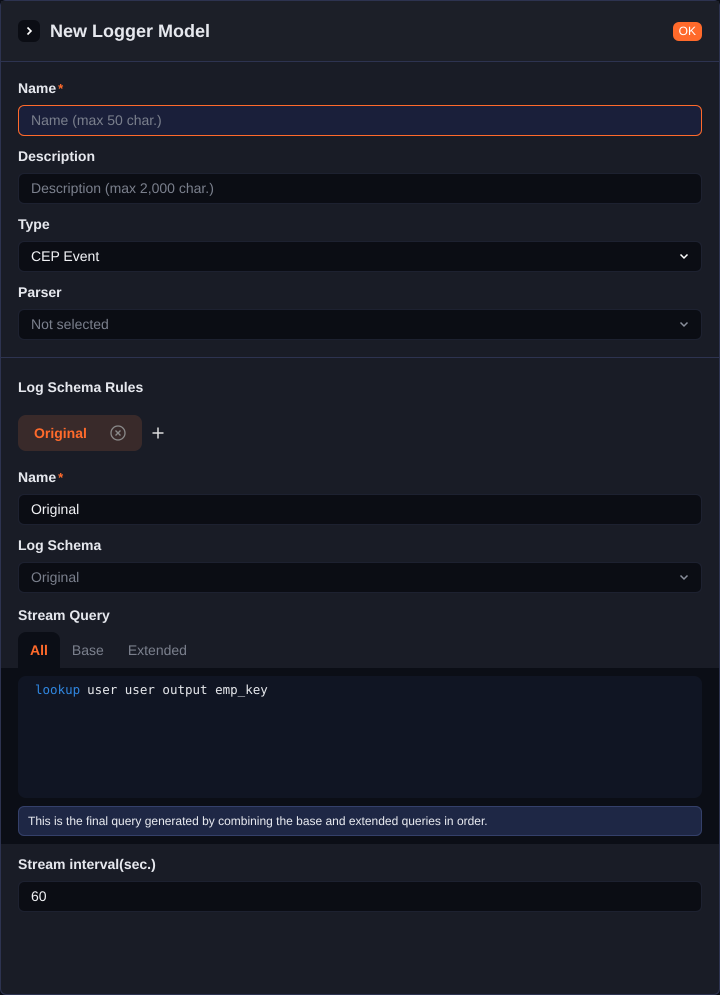 The width and height of the screenshot is (720, 995). What do you see at coordinates (64, 615) in the screenshot?
I see `field-label: Stream Query` at bounding box center [64, 615].